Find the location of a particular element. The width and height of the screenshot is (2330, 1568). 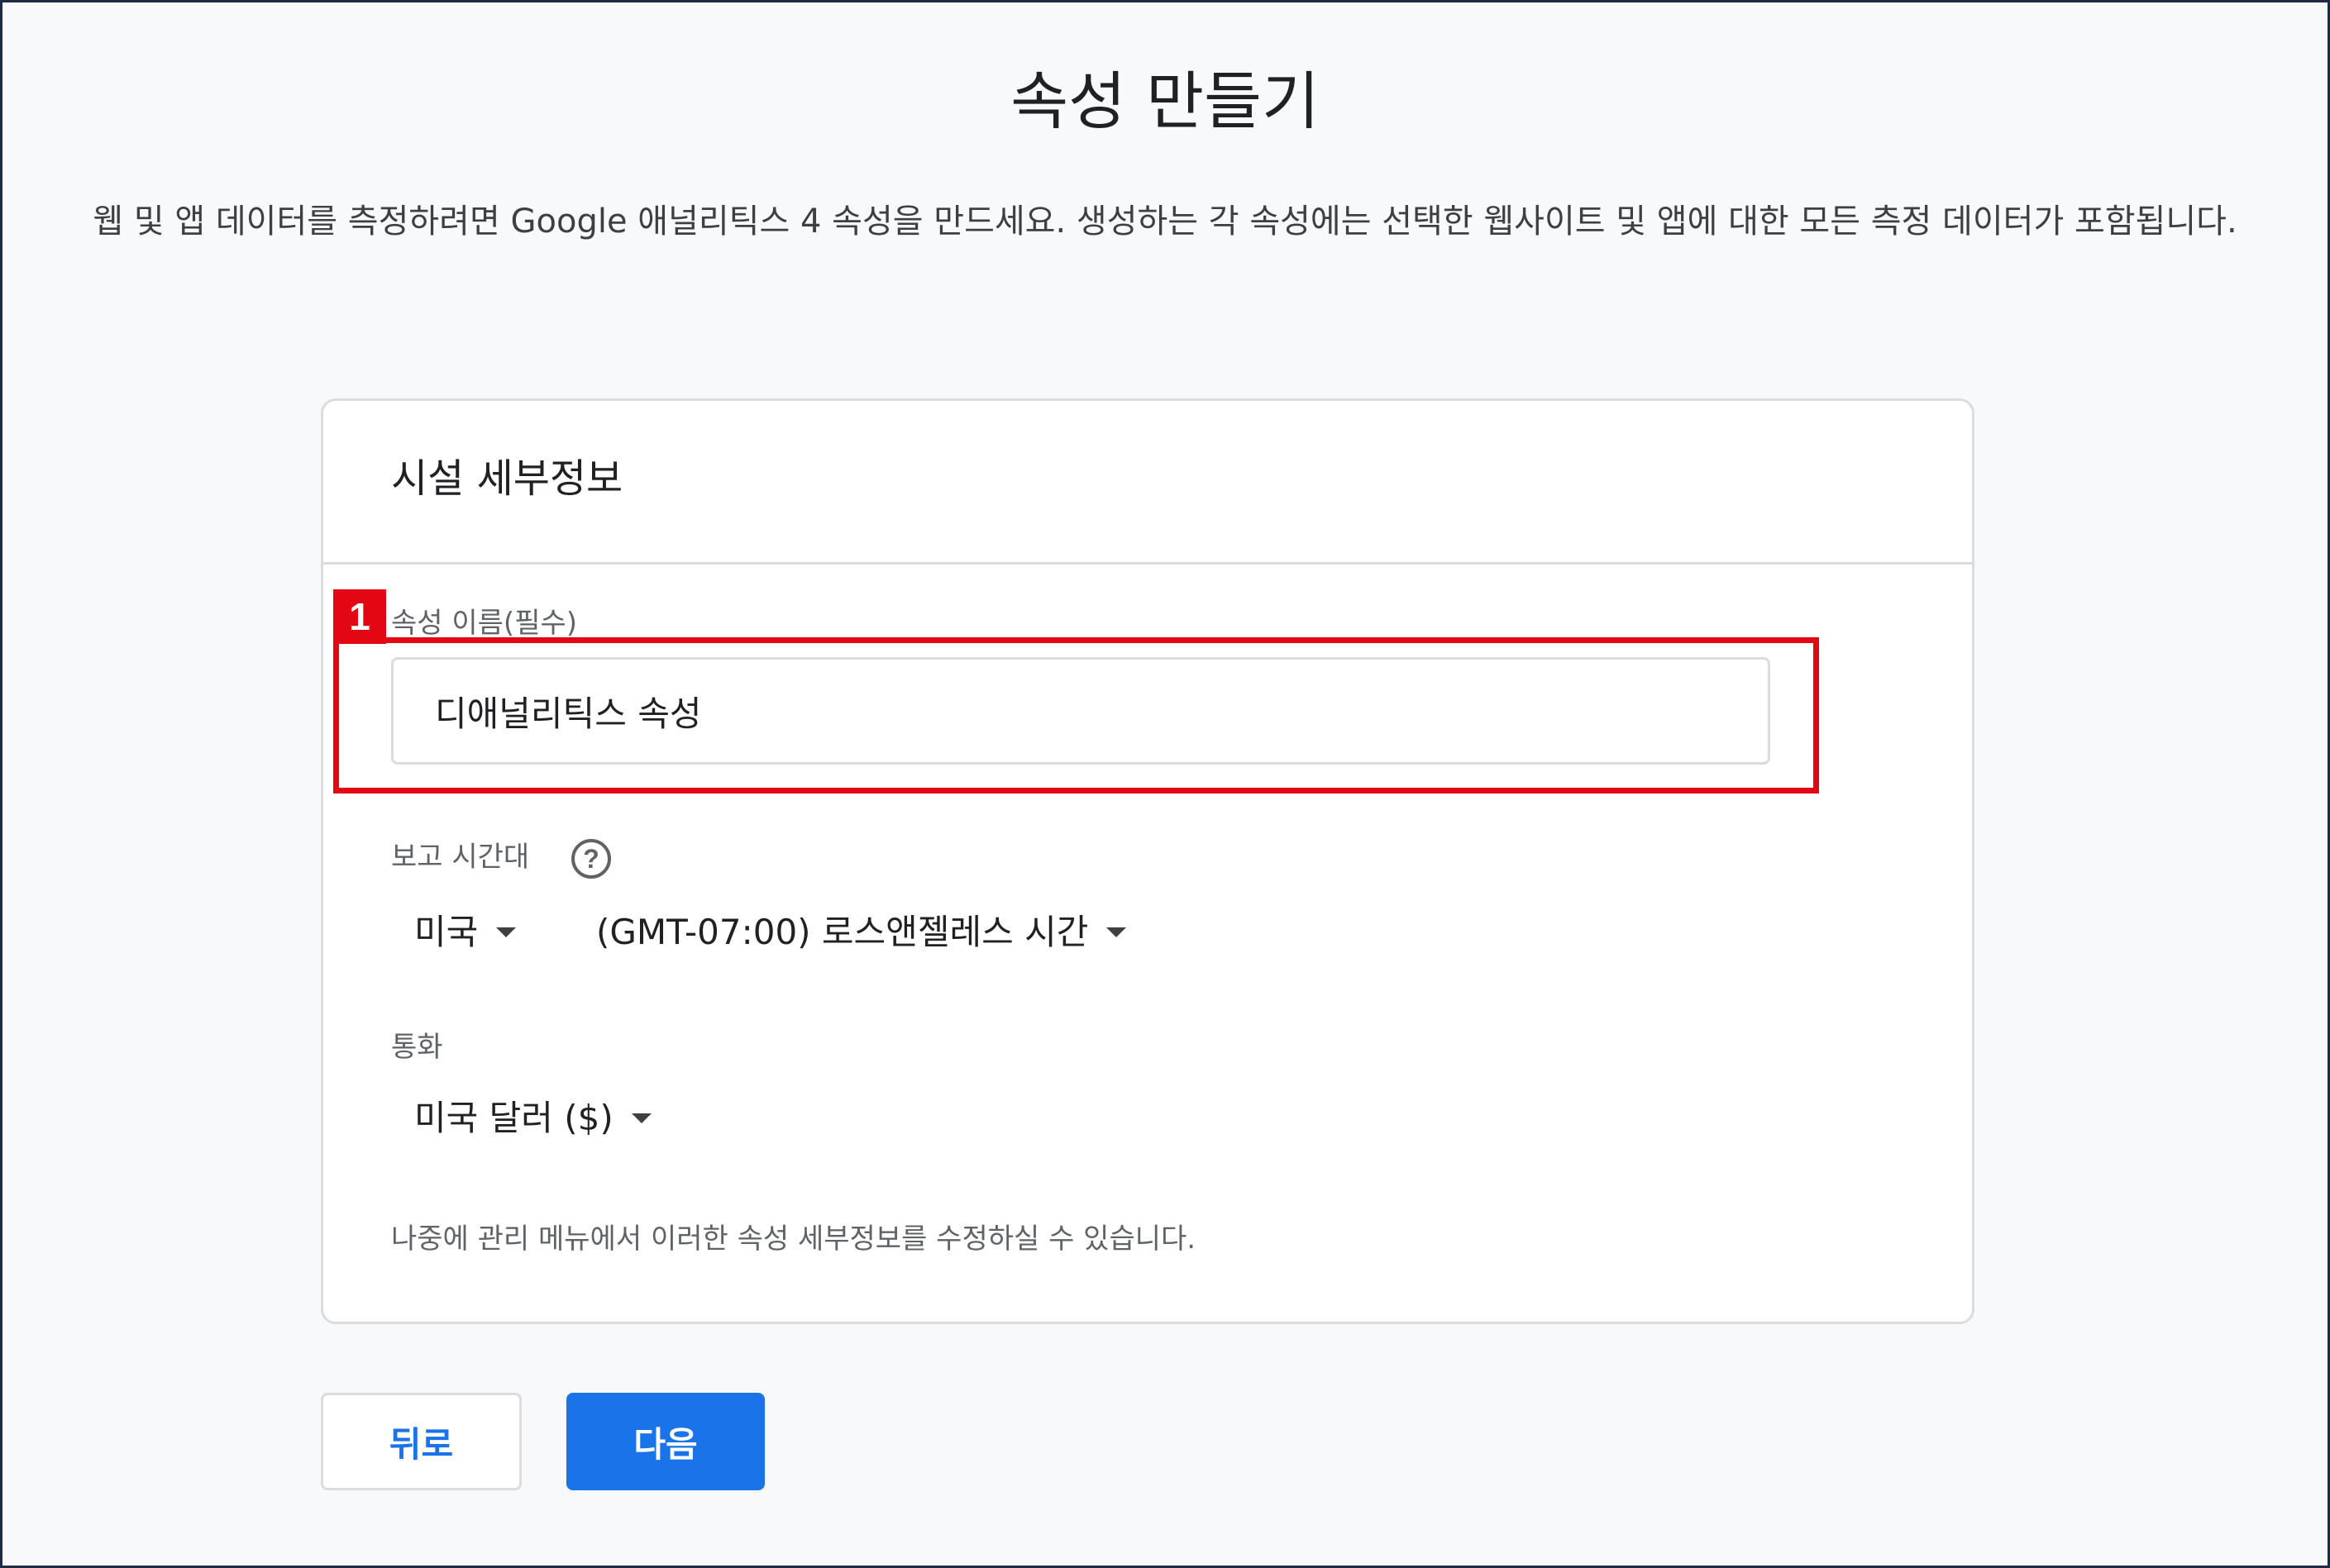

currency-select: 미국 달러 ($) is located at coordinates (533, 1118).